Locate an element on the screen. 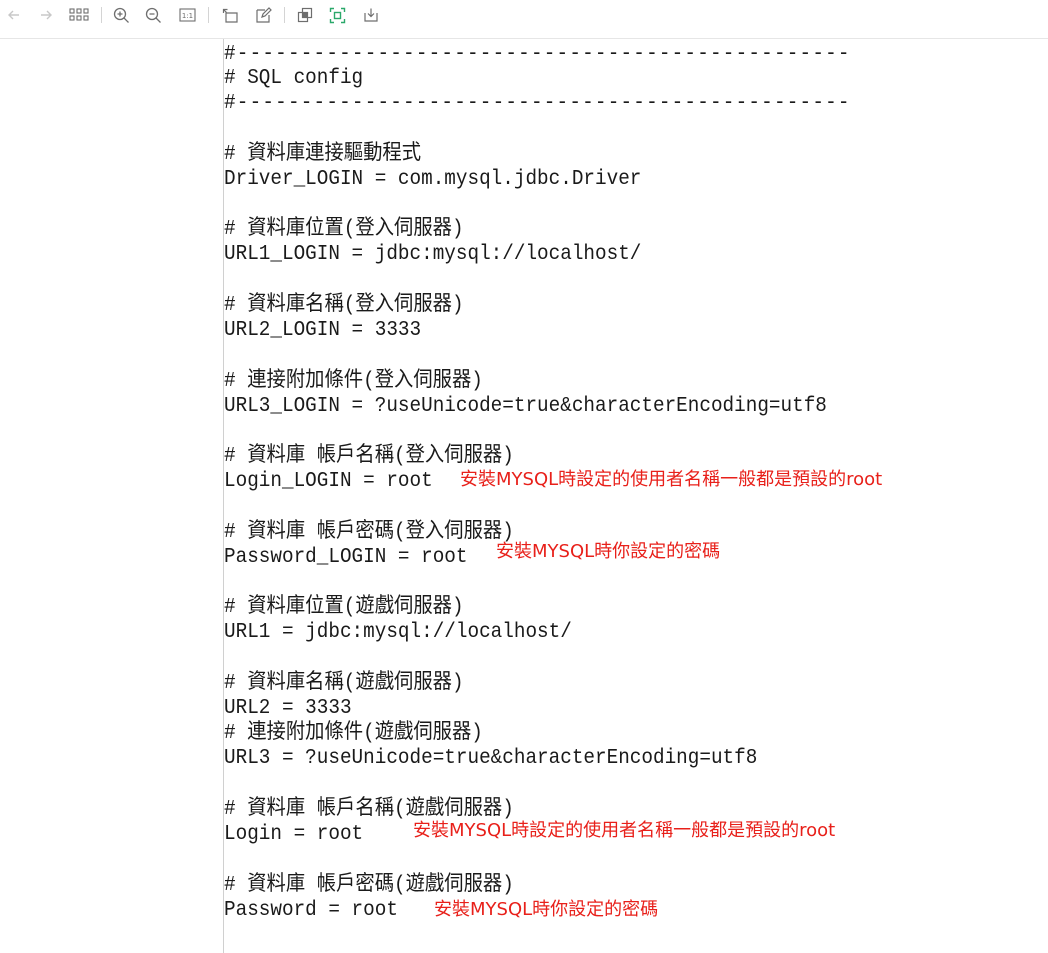  edit-button is located at coordinates (263, 15).